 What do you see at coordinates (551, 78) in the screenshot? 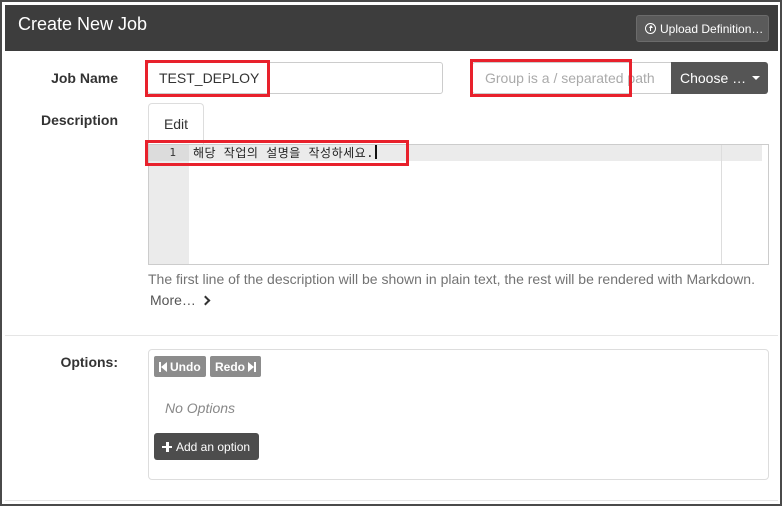
I see `highlight-group-path` at bounding box center [551, 78].